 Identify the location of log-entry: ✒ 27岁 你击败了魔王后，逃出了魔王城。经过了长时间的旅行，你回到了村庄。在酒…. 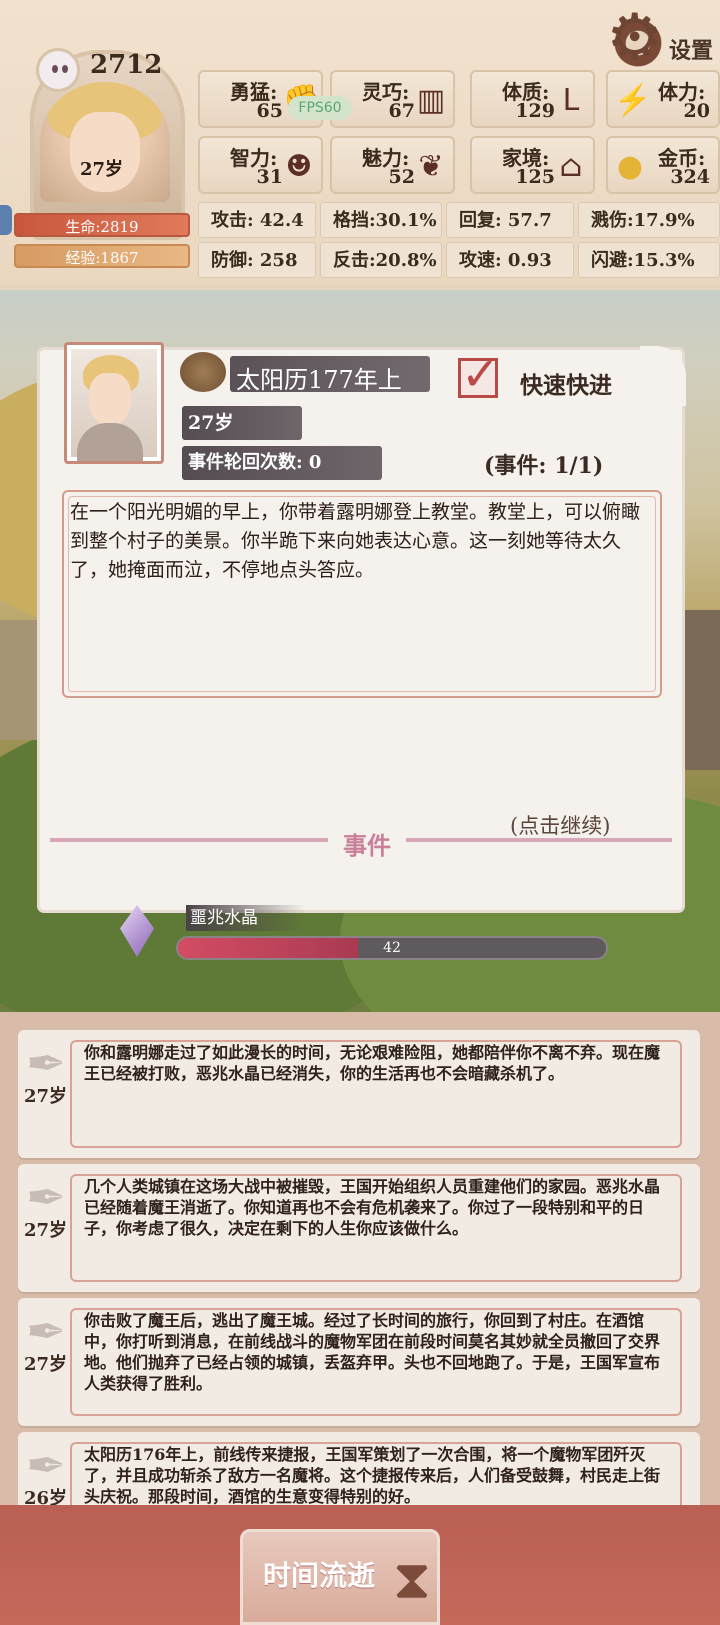
(359, 1362).